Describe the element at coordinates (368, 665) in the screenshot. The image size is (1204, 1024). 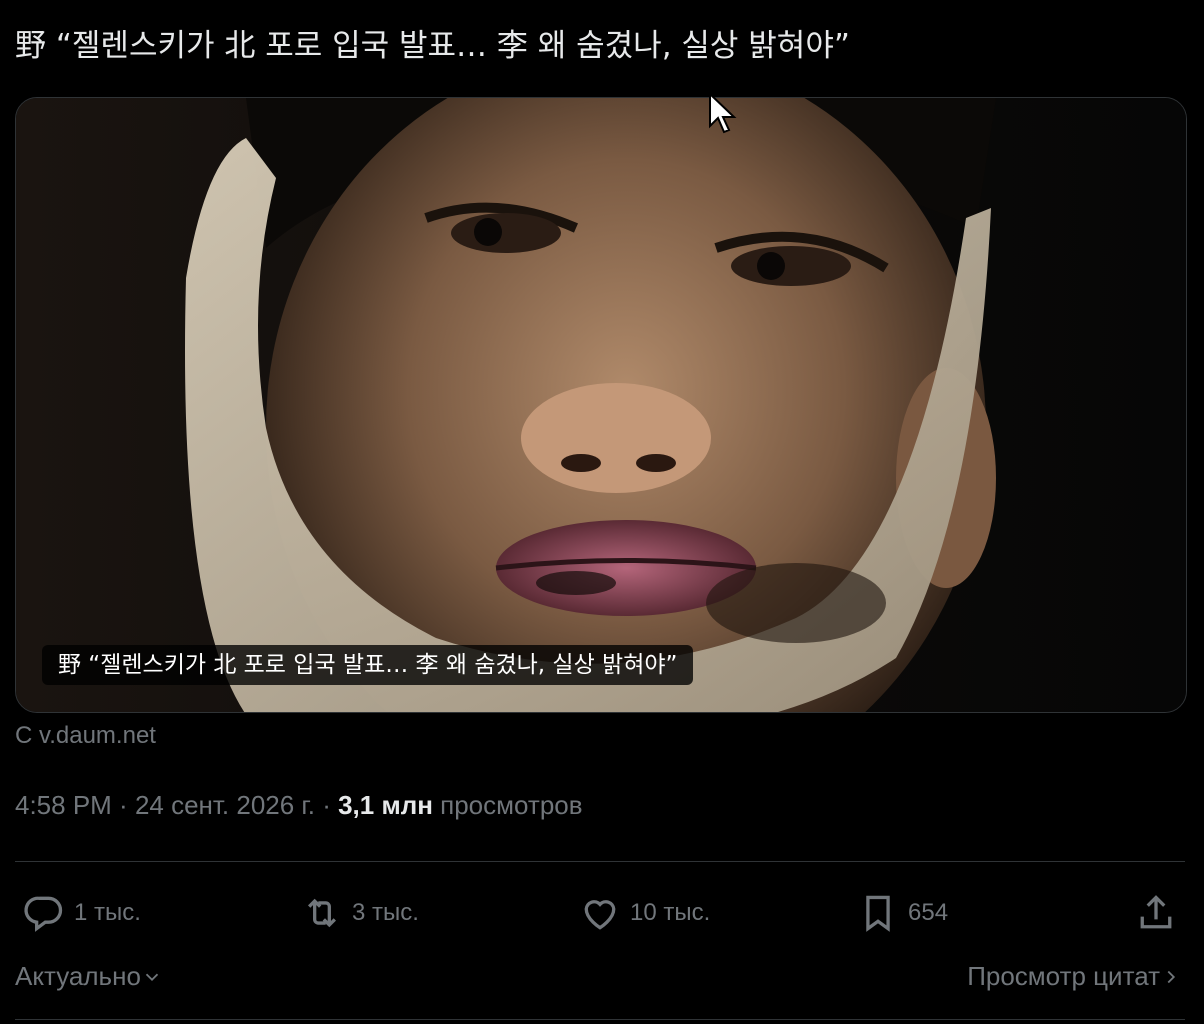
I see `card-caption: 野 “젤렌스키가 北 포로 입국 발표… 李 왜 숨겼나, 실상 밝혀야”` at that location.